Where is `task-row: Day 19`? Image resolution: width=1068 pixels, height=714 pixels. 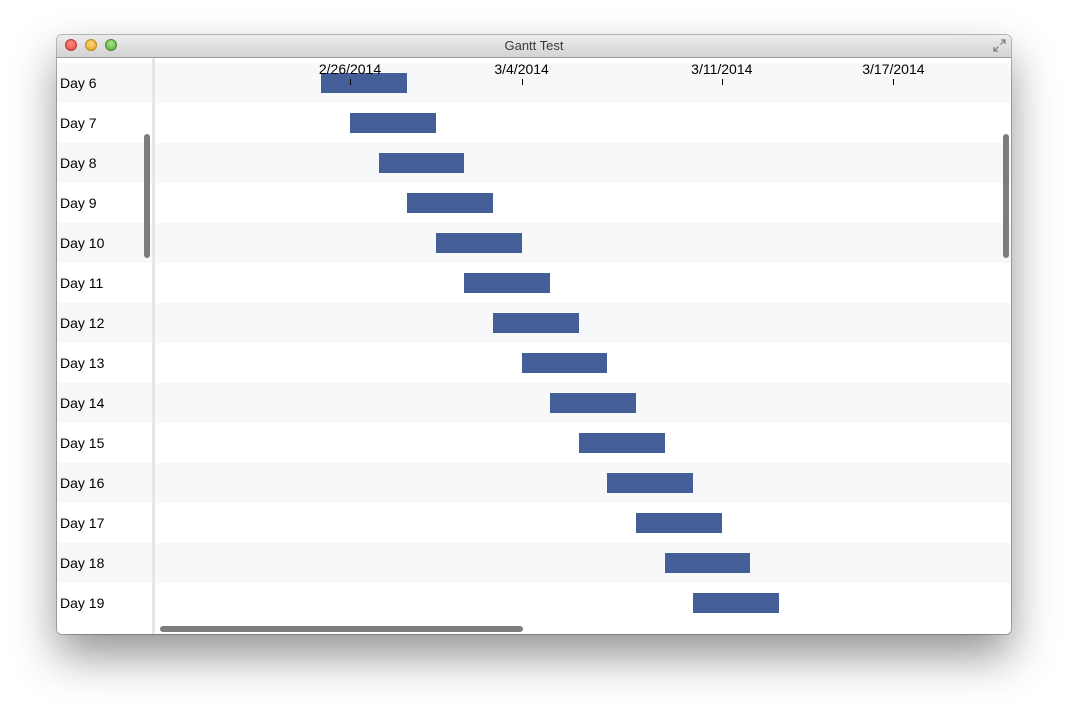 task-row: Day 19 is located at coordinates (104, 603).